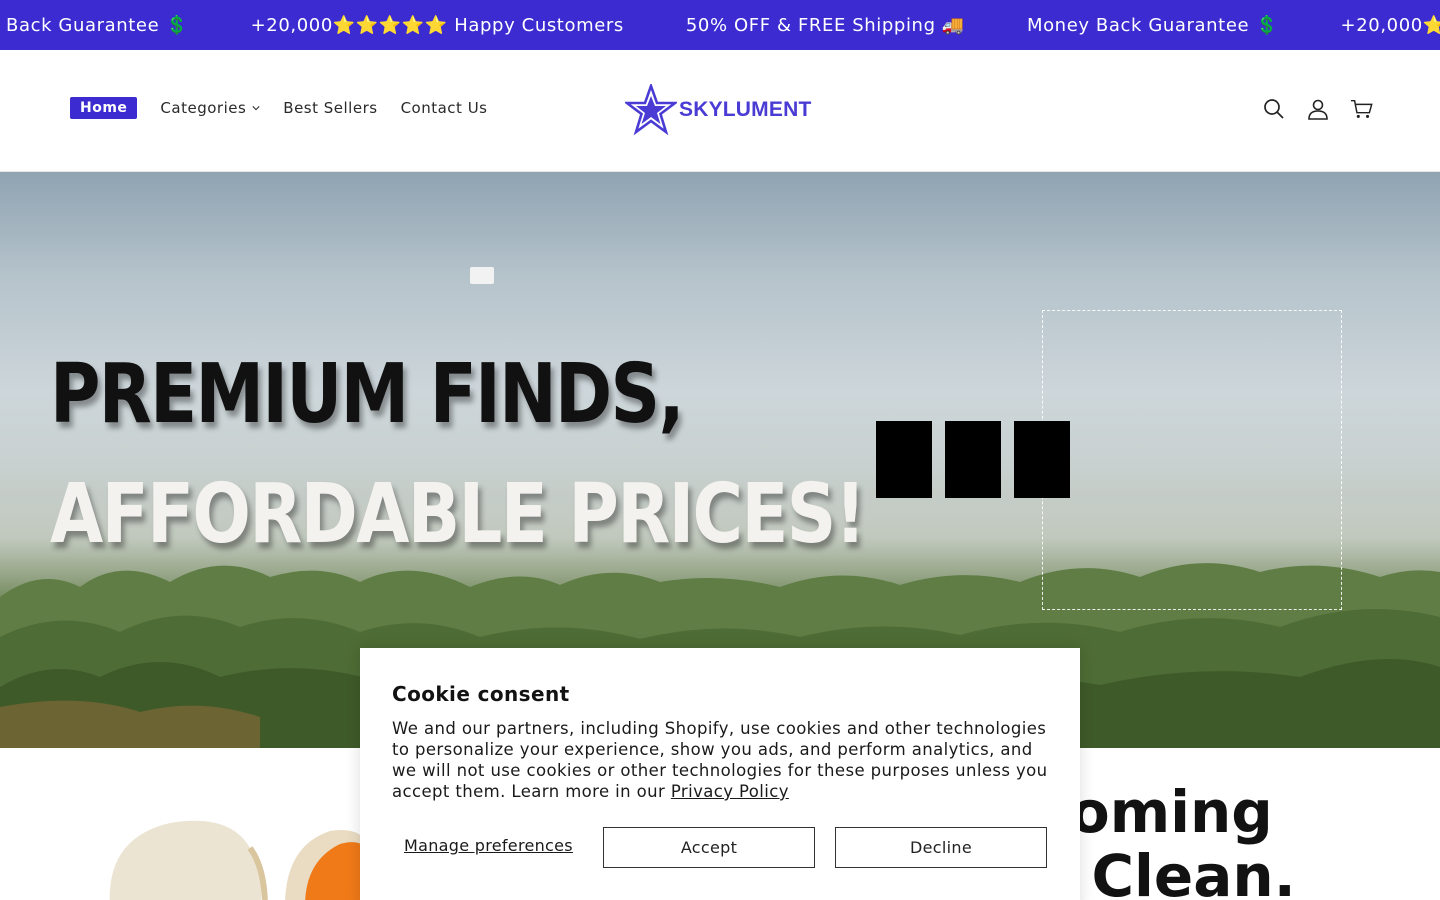 This screenshot has width=1440, height=900. Describe the element at coordinates (941, 847) in the screenshot. I see `decline-button: Decline` at that location.